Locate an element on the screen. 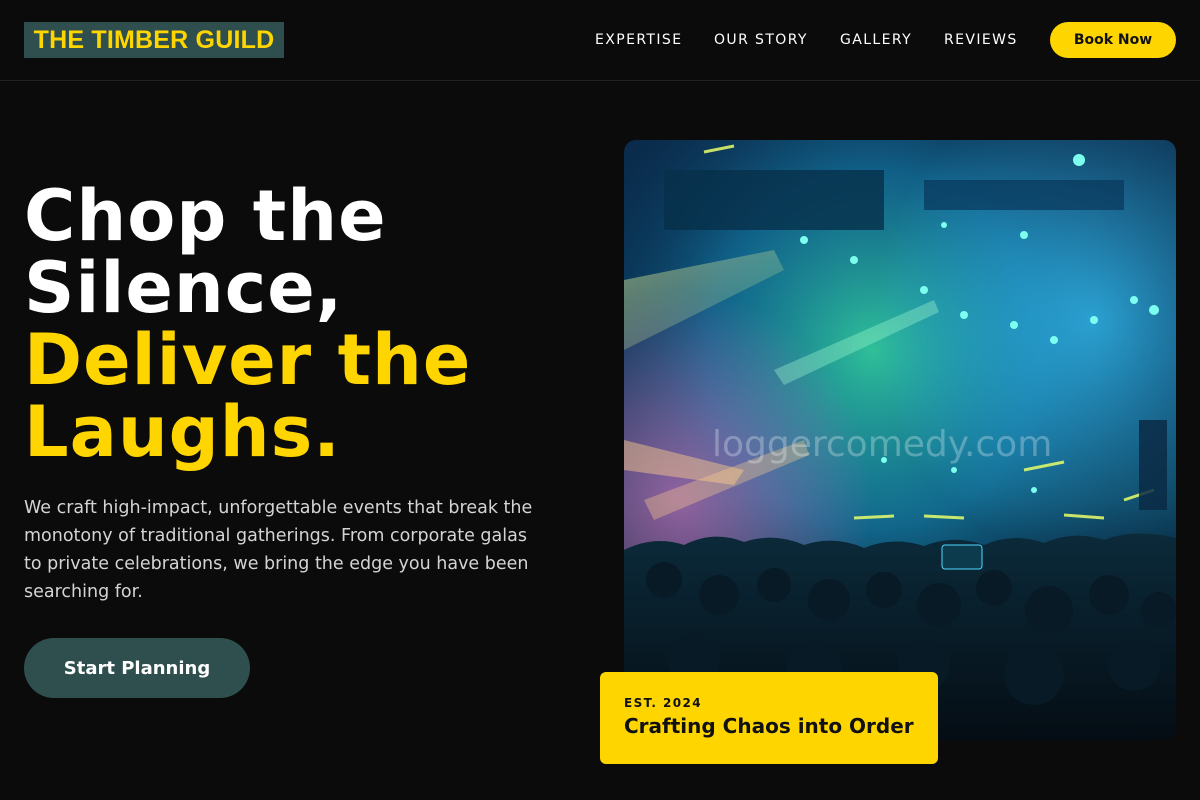 This screenshot has height=800, width=1200. established-badge: EST. 2024 Crafting Chaos into Order is located at coordinates (769, 718).